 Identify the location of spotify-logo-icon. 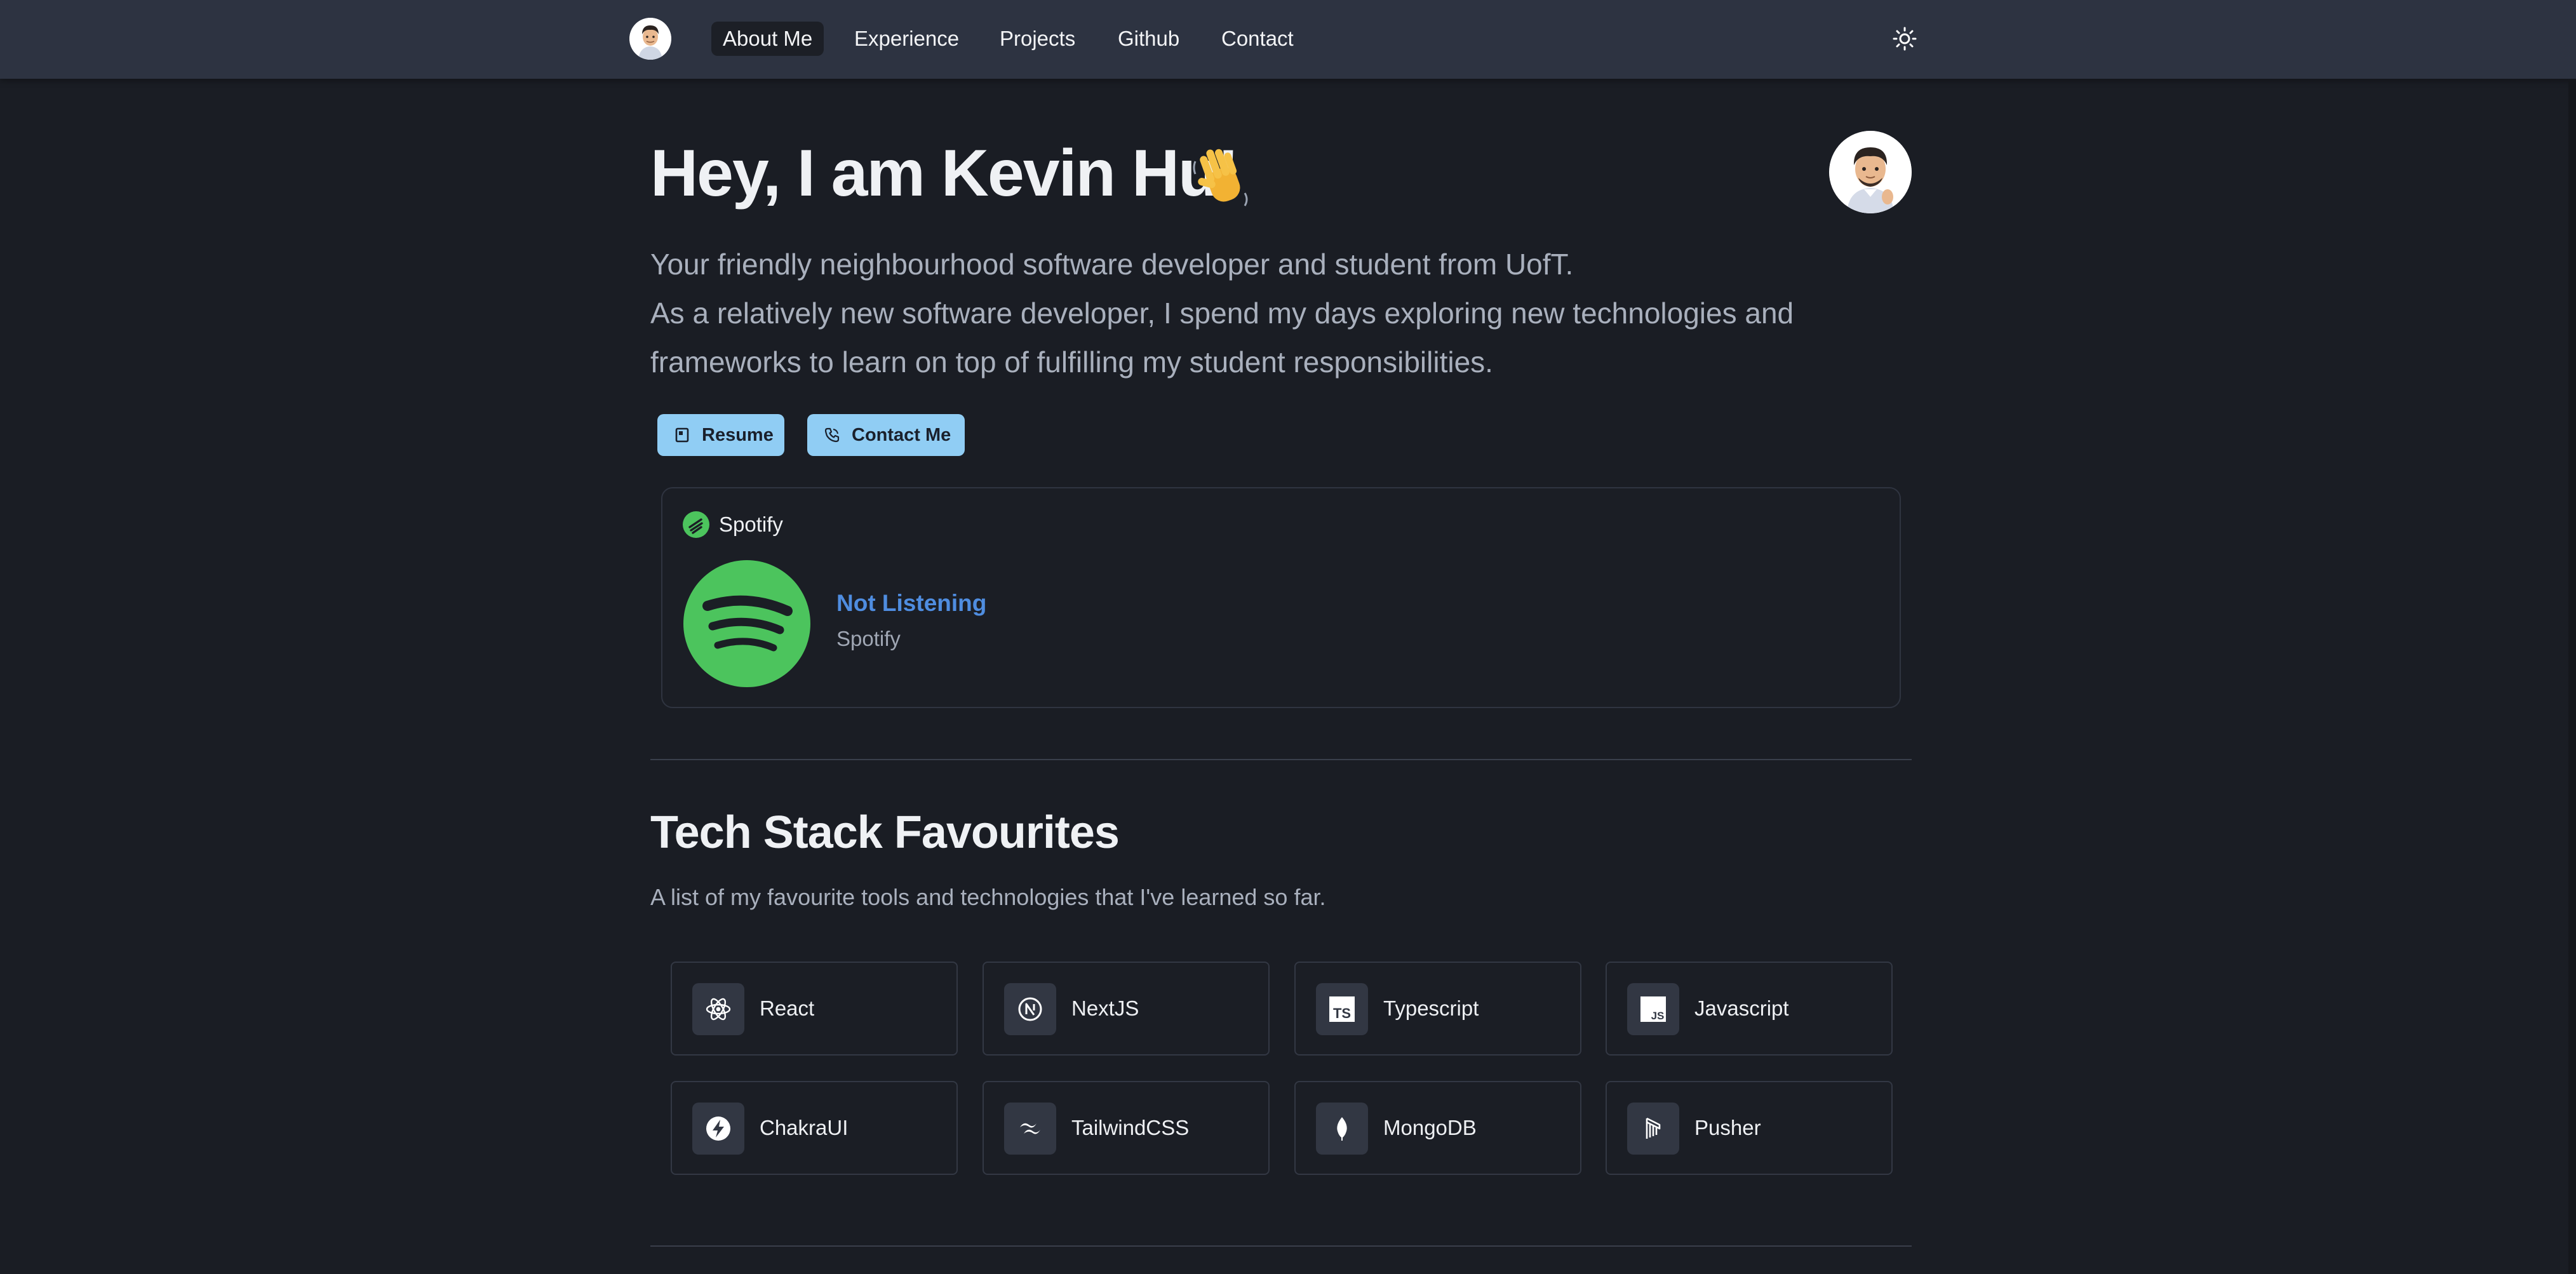
(746, 623).